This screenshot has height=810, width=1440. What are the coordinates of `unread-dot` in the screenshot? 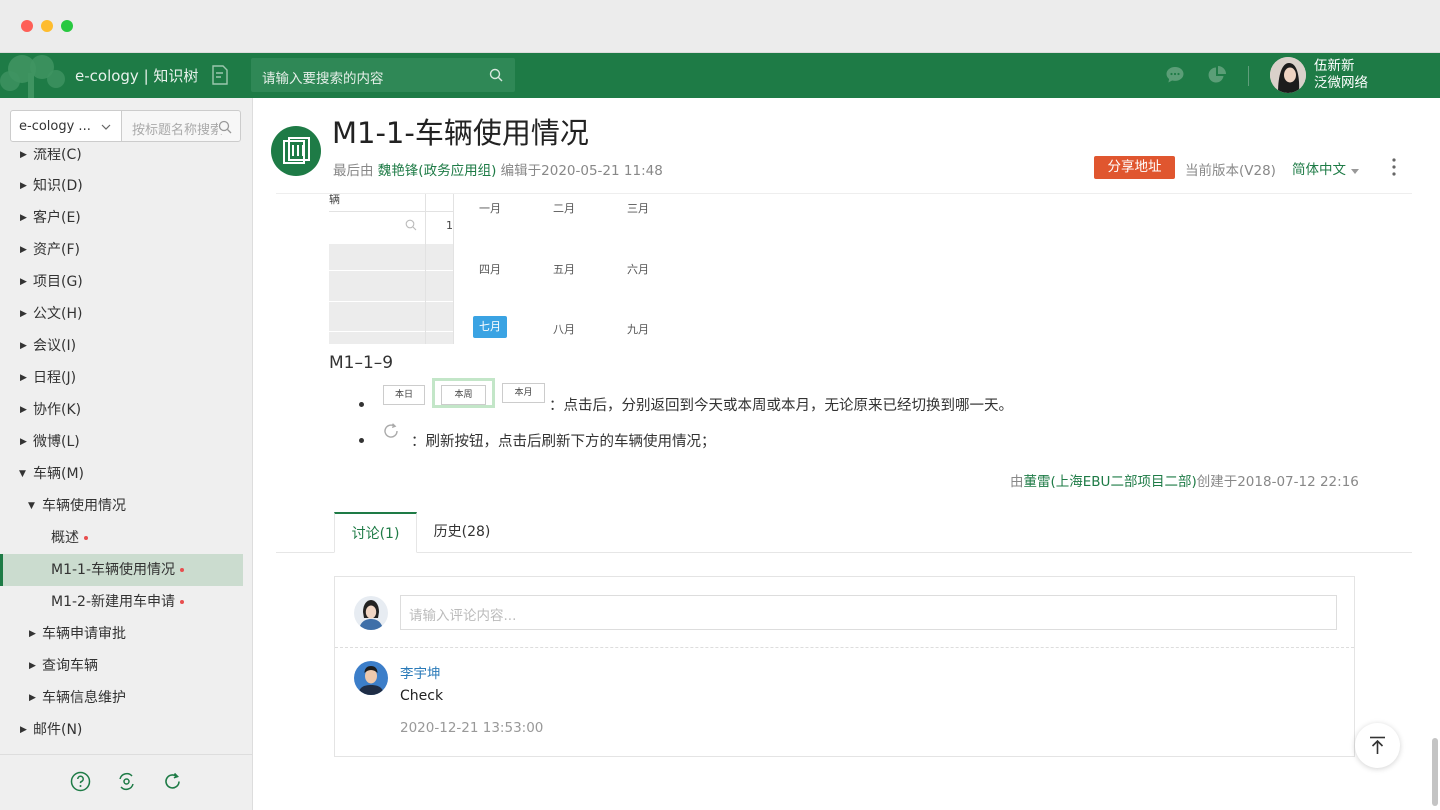 It's located at (182, 602).